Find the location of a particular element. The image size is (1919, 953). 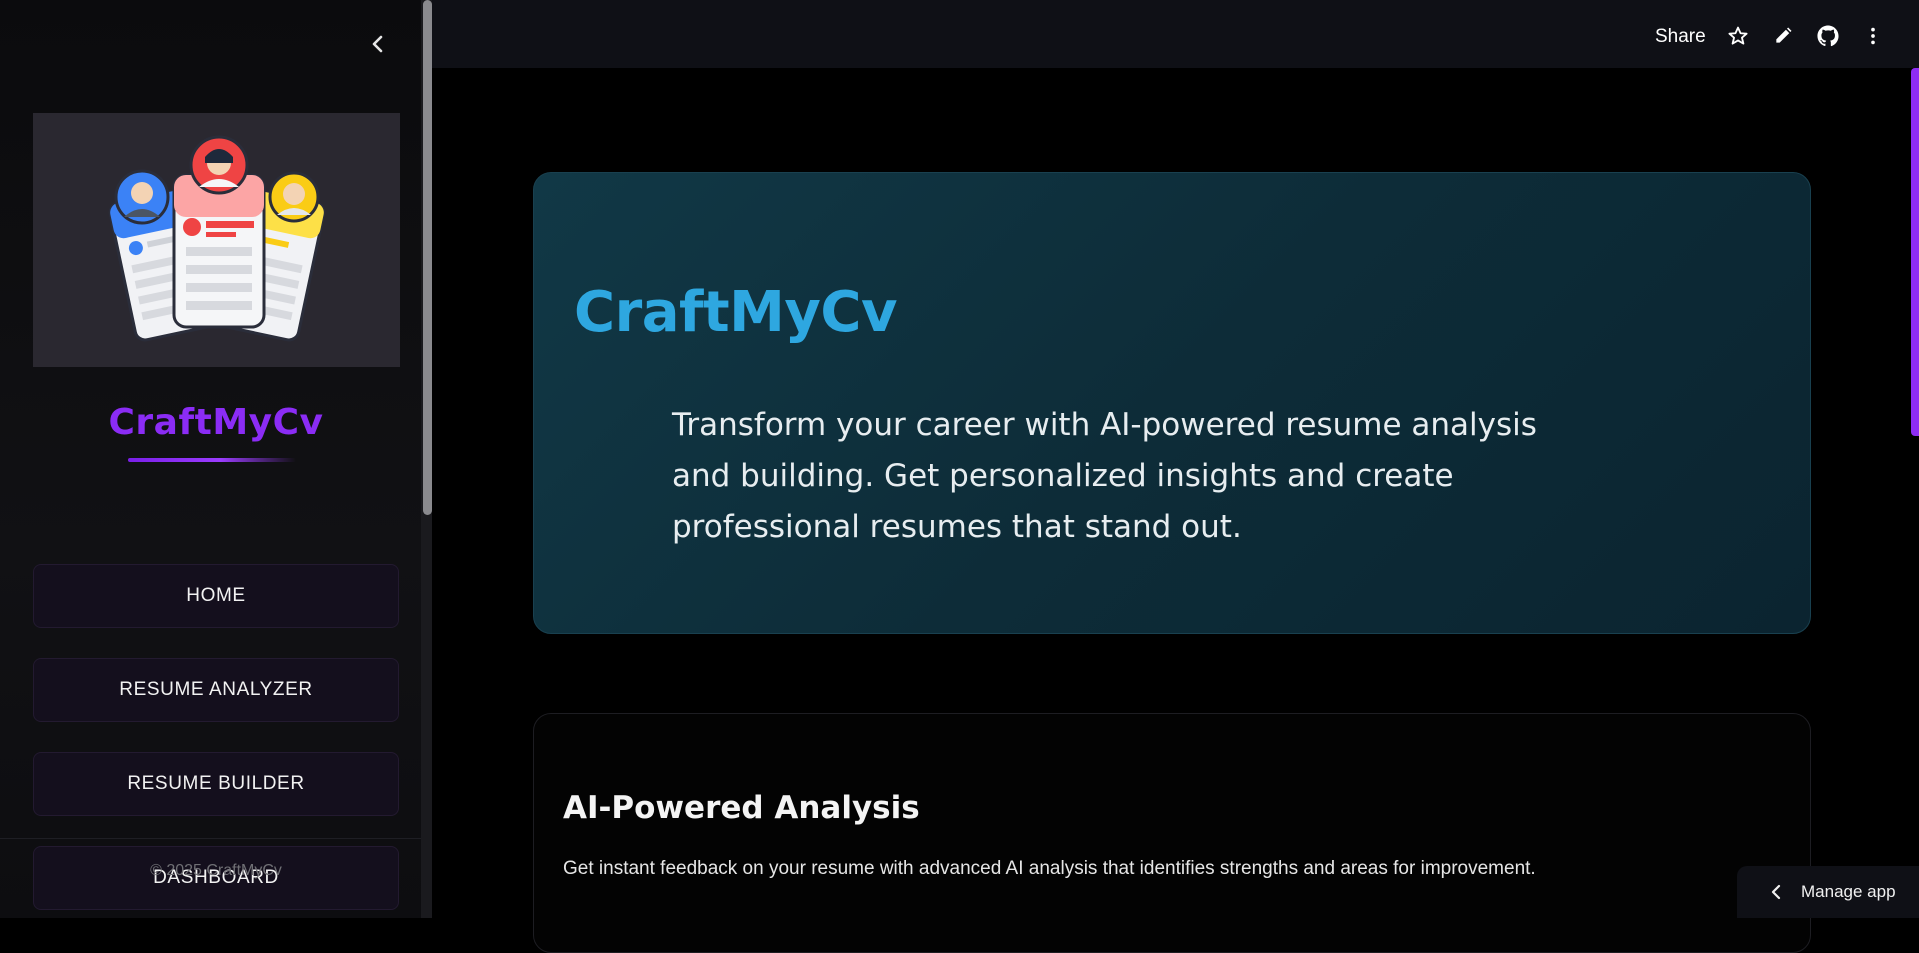

manage-app-label: Manage app is located at coordinates (1848, 891).